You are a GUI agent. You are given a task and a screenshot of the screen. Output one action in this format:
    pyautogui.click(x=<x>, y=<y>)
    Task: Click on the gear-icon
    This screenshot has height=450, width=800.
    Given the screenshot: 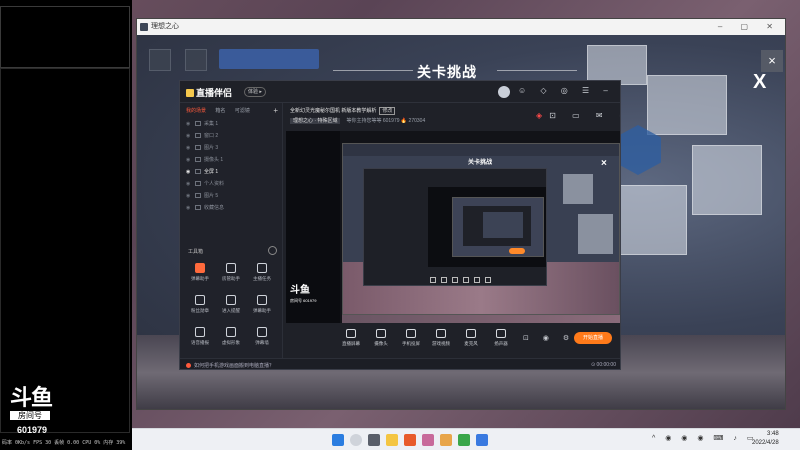 What is the action you would take?
    pyautogui.click(x=272, y=250)
    